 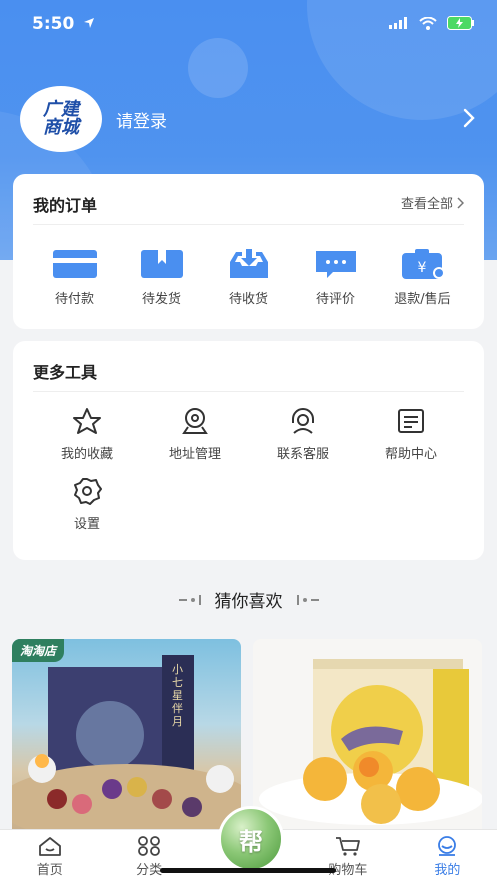 I want to click on product-card, so click(x=367, y=734).